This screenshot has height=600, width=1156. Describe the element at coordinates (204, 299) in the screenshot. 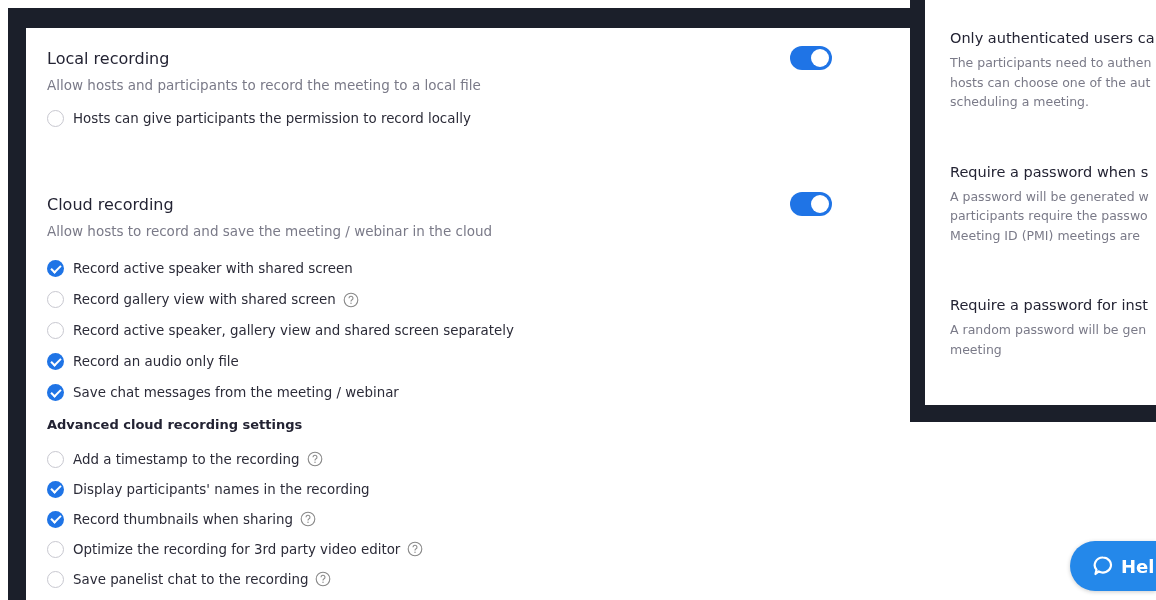

I see `option-label: Record gallery view with shared screen` at that location.